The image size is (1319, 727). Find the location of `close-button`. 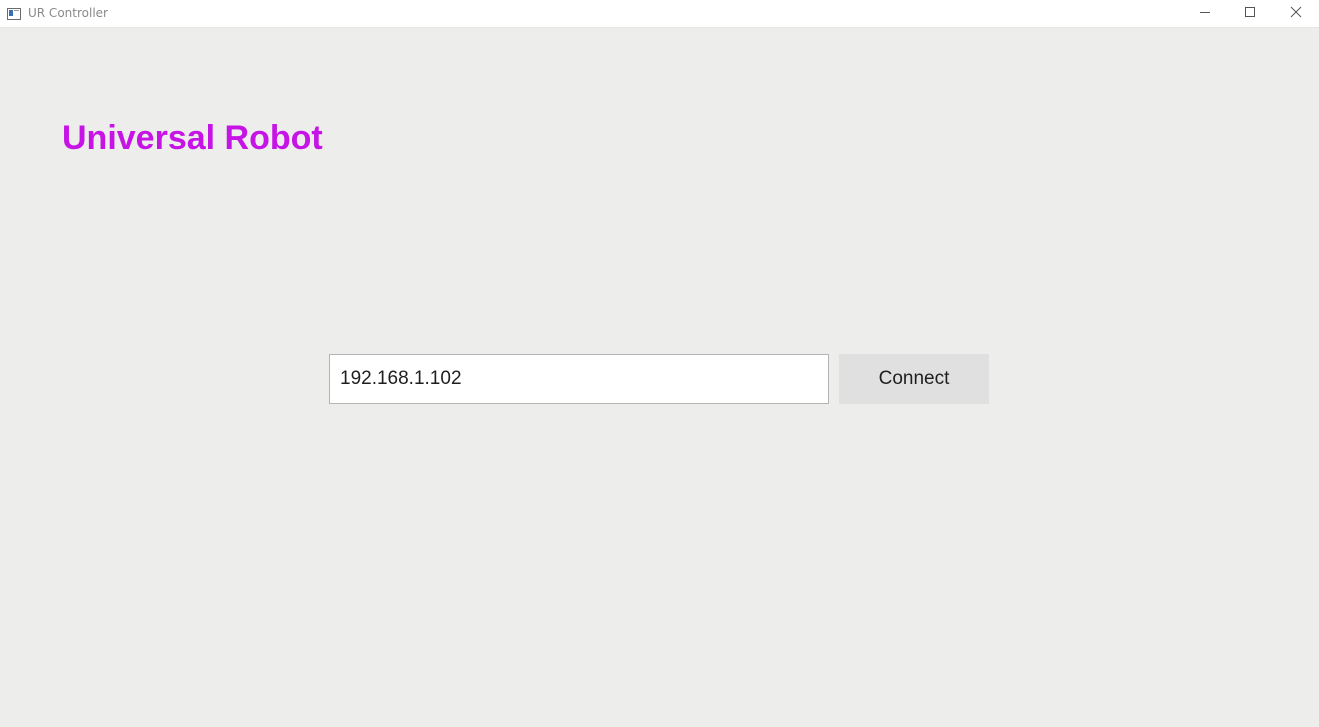

close-button is located at coordinates (1296, 14).